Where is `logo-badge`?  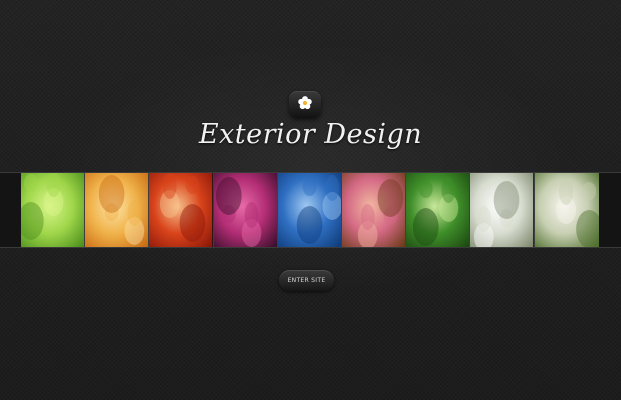 logo-badge is located at coordinates (305, 104).